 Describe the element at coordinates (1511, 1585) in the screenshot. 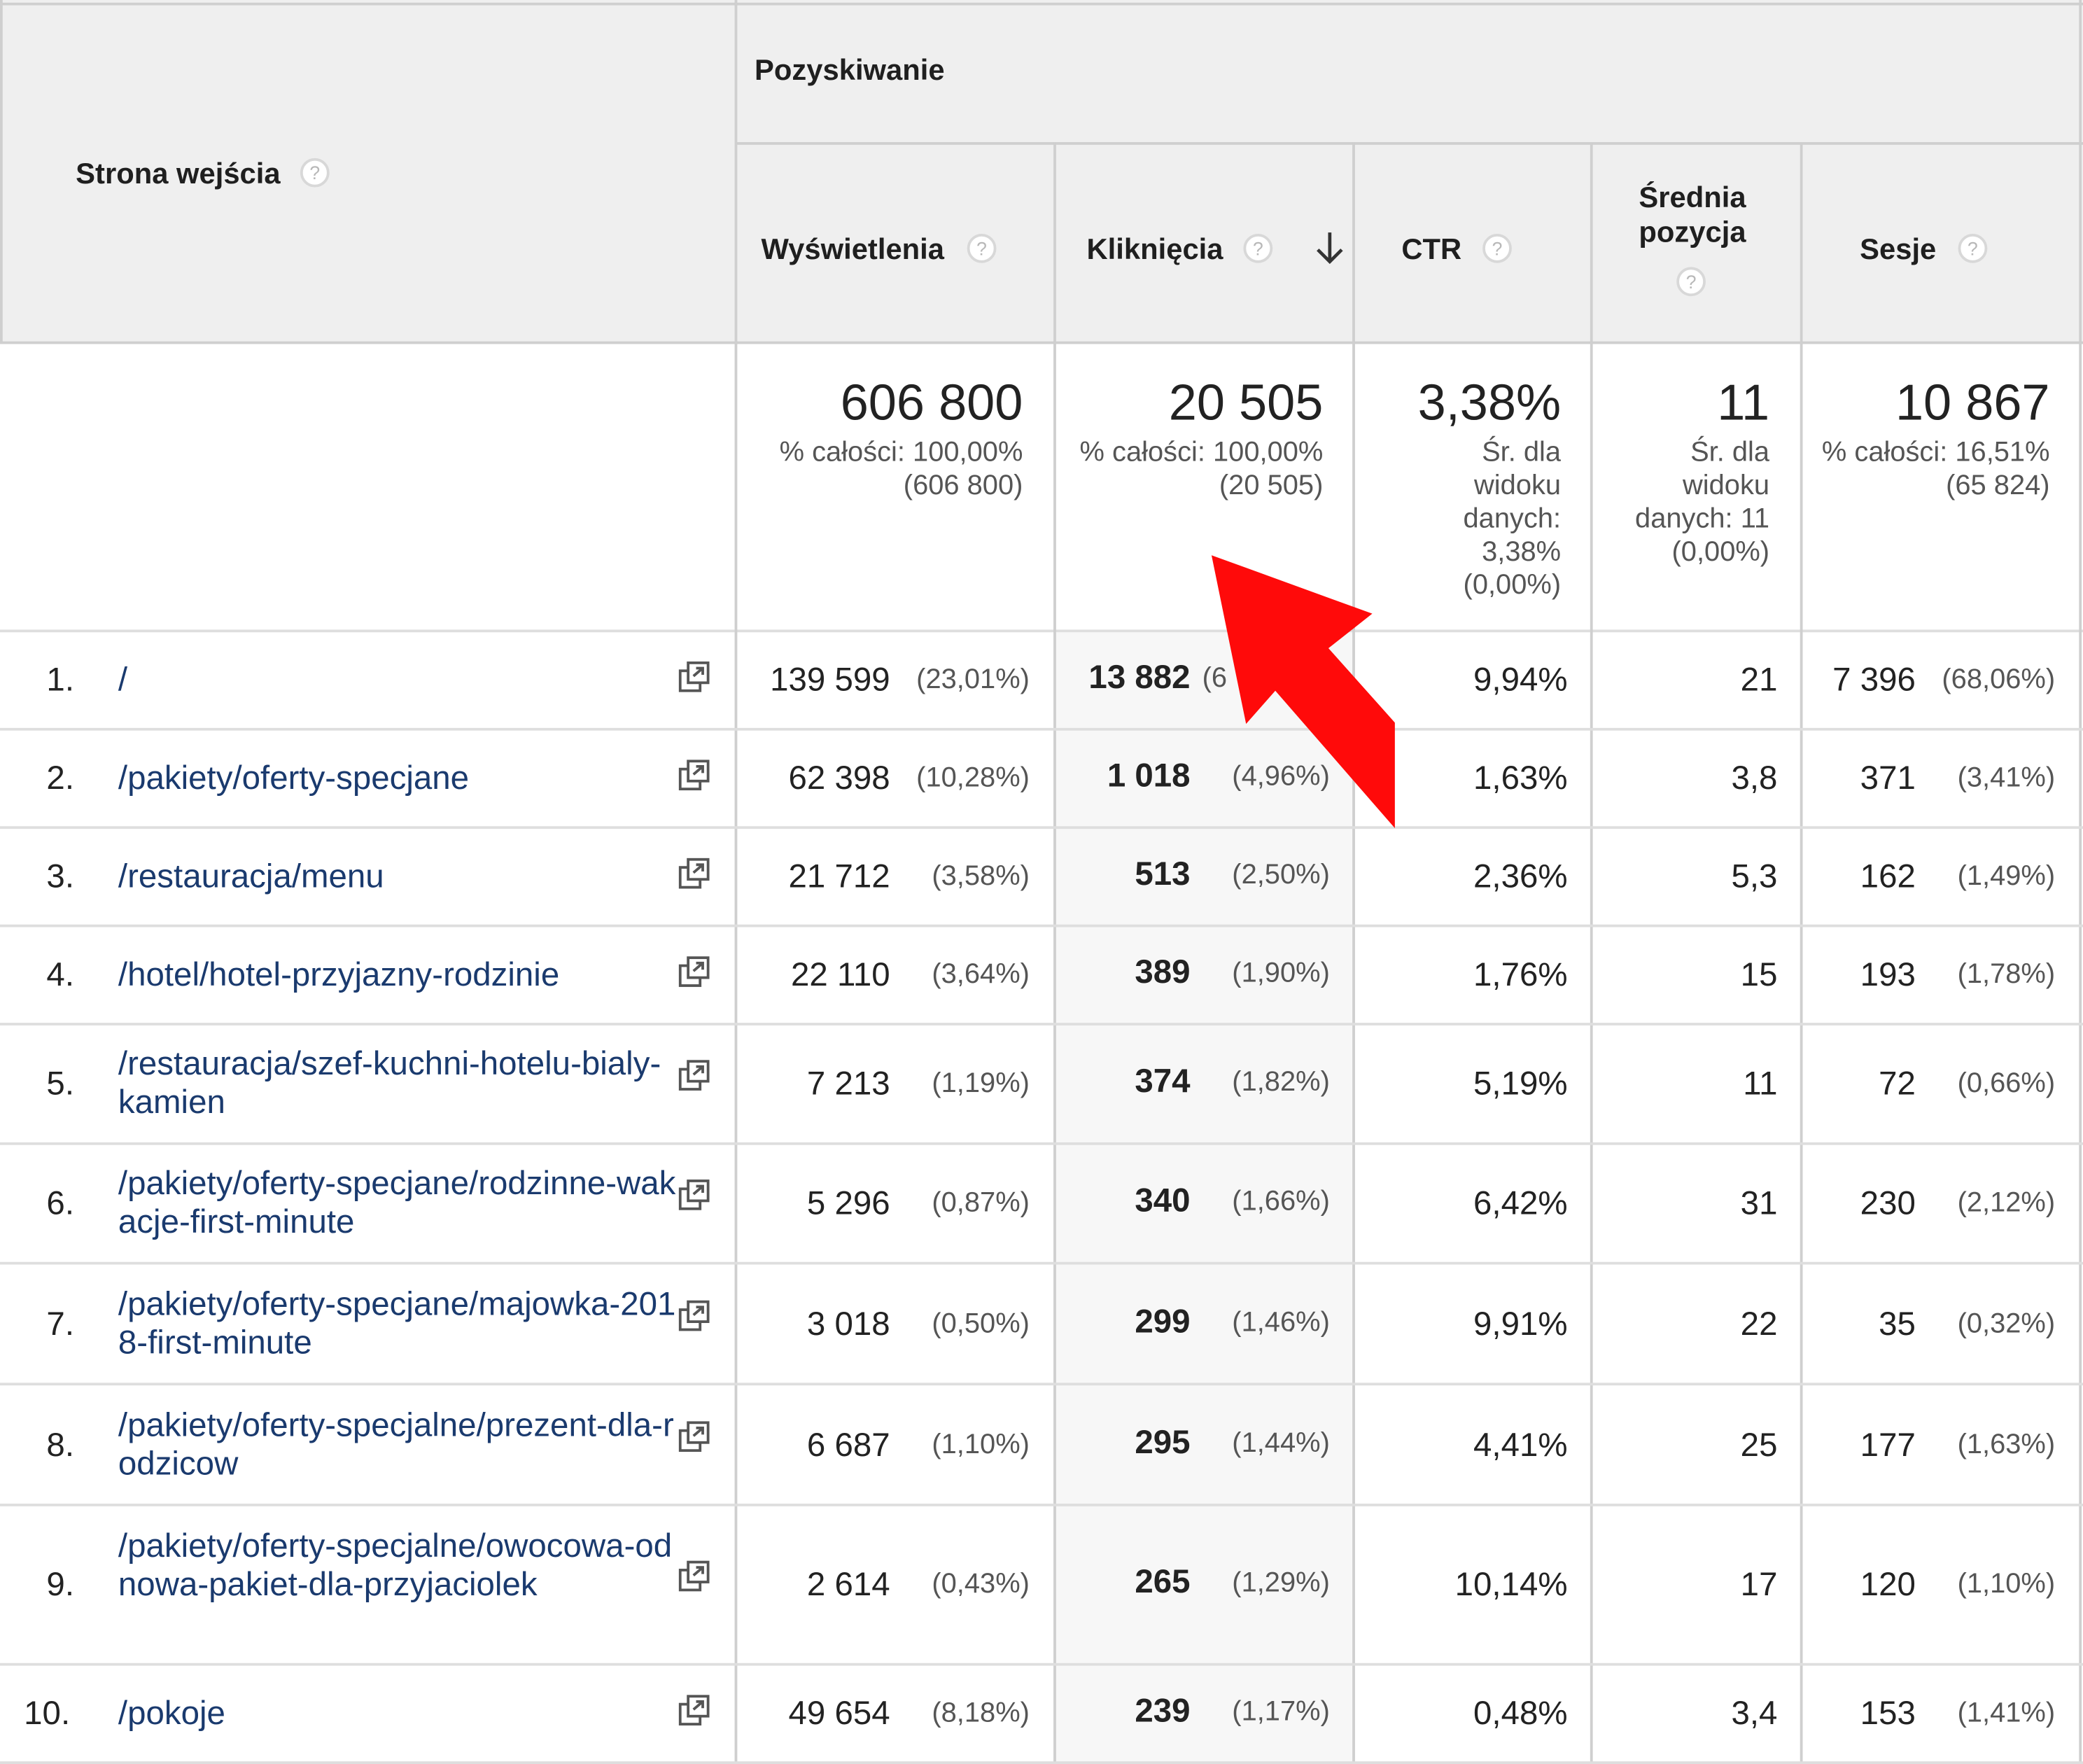

I see `ctr-value: 10,14%` at that location.